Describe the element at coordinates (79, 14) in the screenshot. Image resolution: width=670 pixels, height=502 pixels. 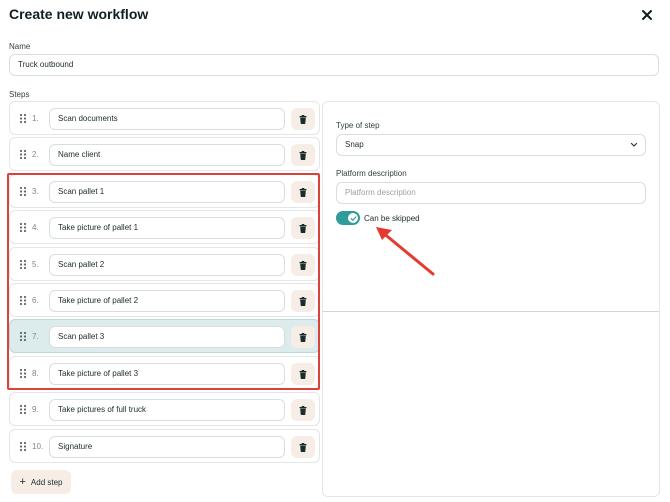
I see `dialog-title: Create new workflow` at that location.